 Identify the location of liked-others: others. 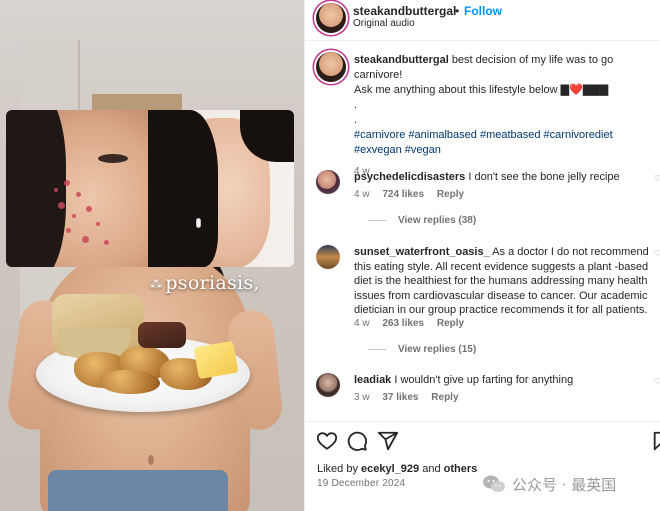
(461, 469).